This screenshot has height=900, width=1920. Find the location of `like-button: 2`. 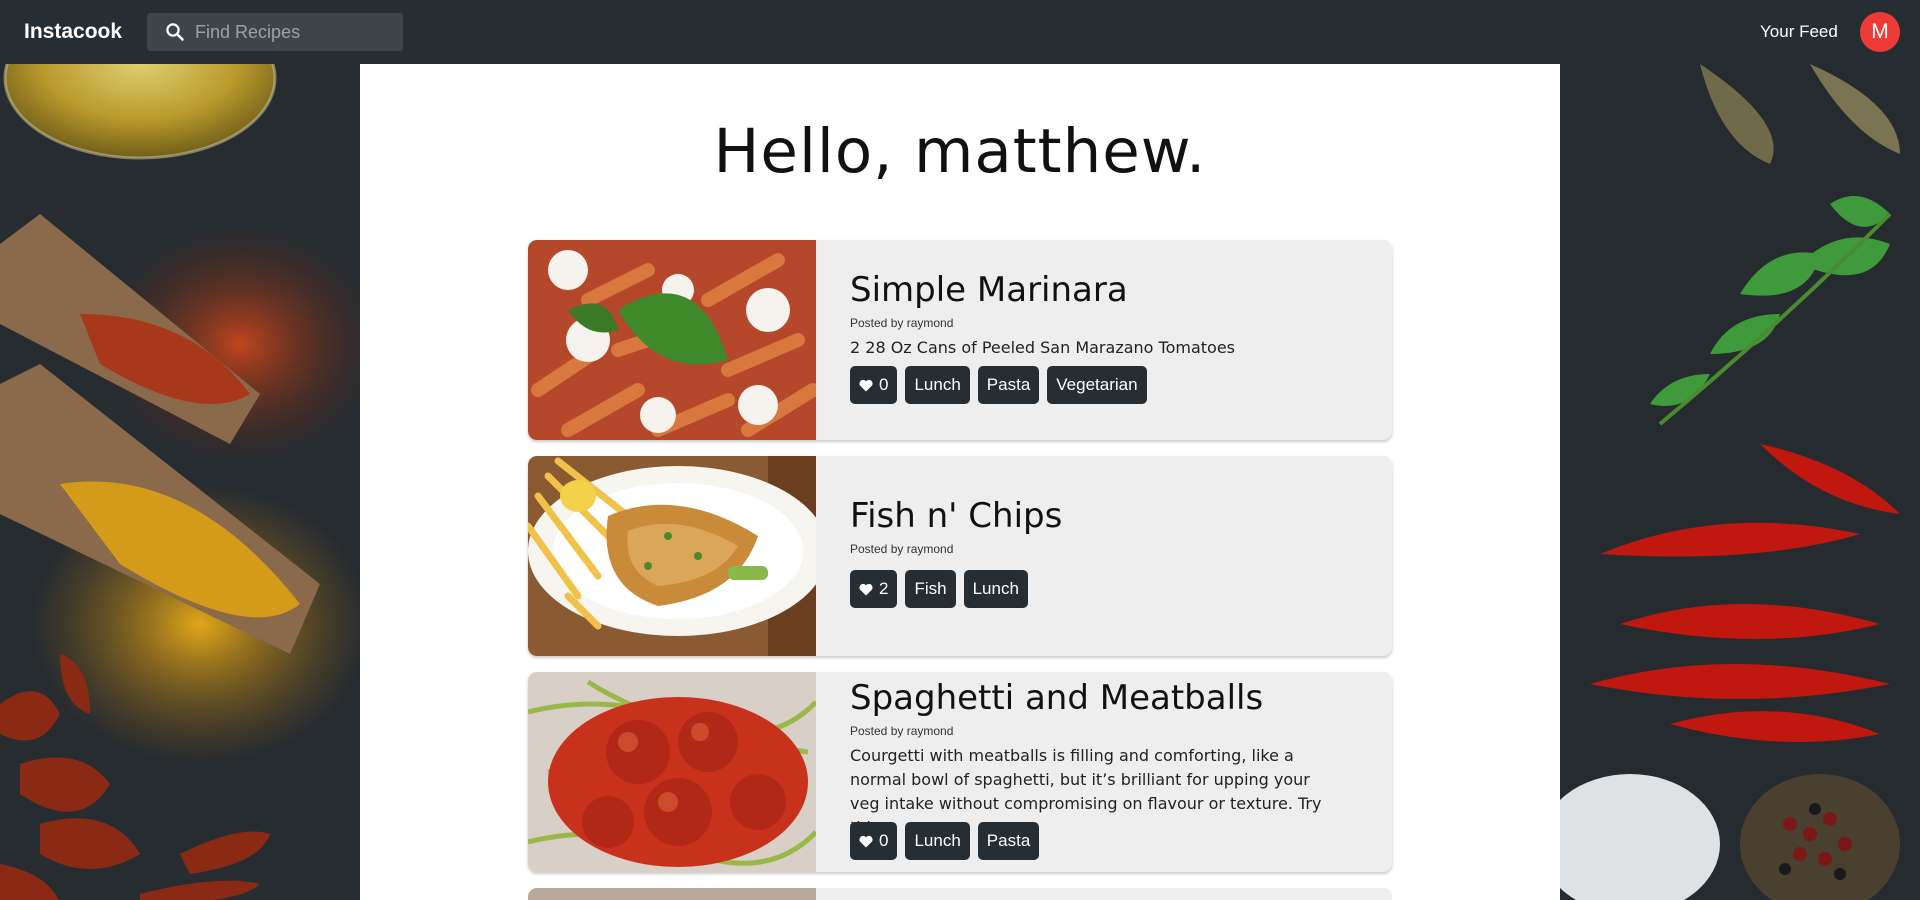

like-button: 2 is located at coordinates (874, 589).